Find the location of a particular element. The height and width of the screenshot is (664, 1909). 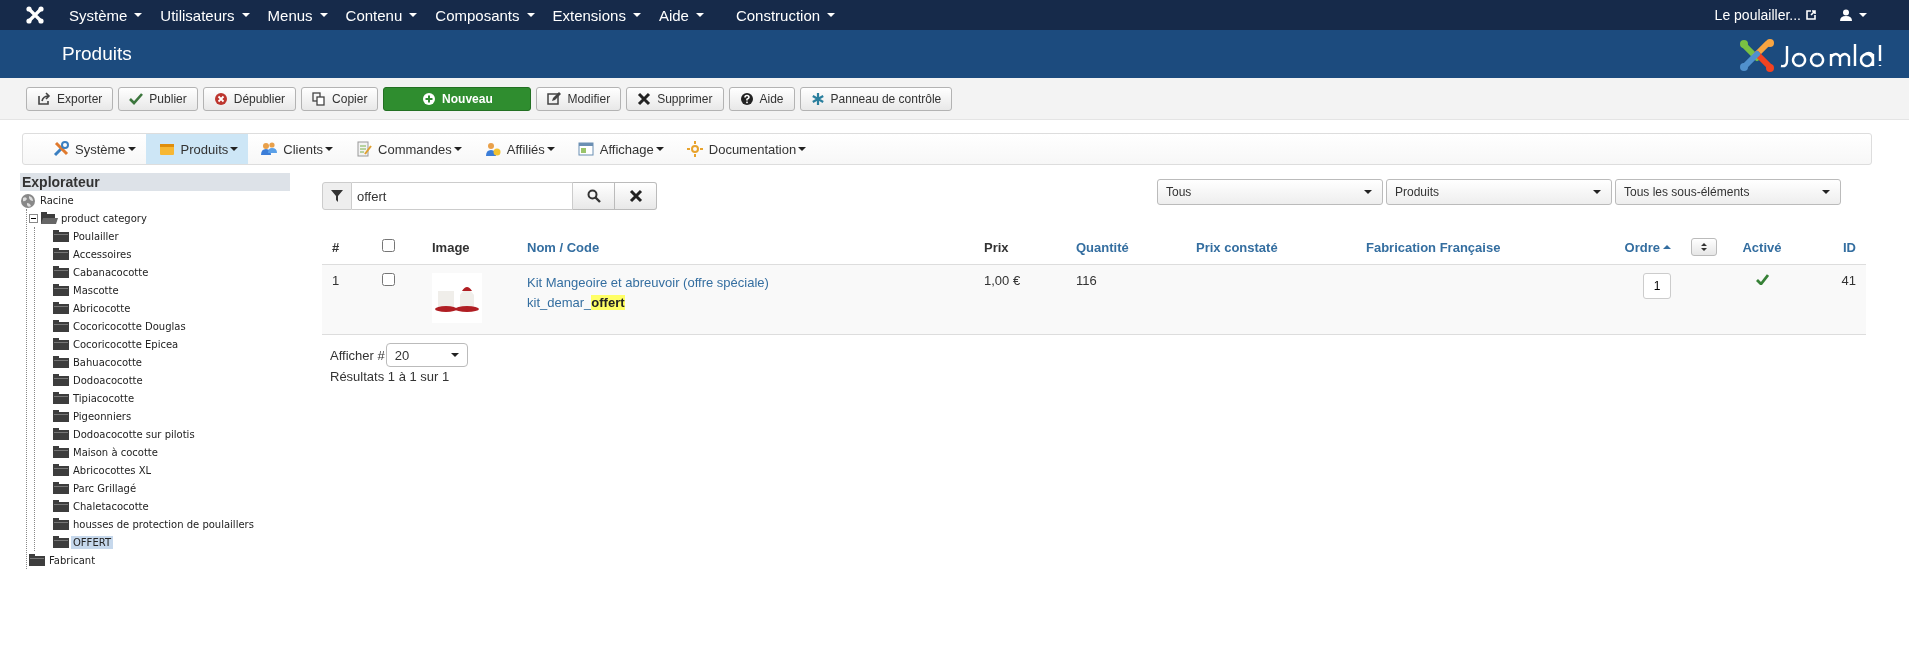

sun-icon is located at coordinates (694, 149).